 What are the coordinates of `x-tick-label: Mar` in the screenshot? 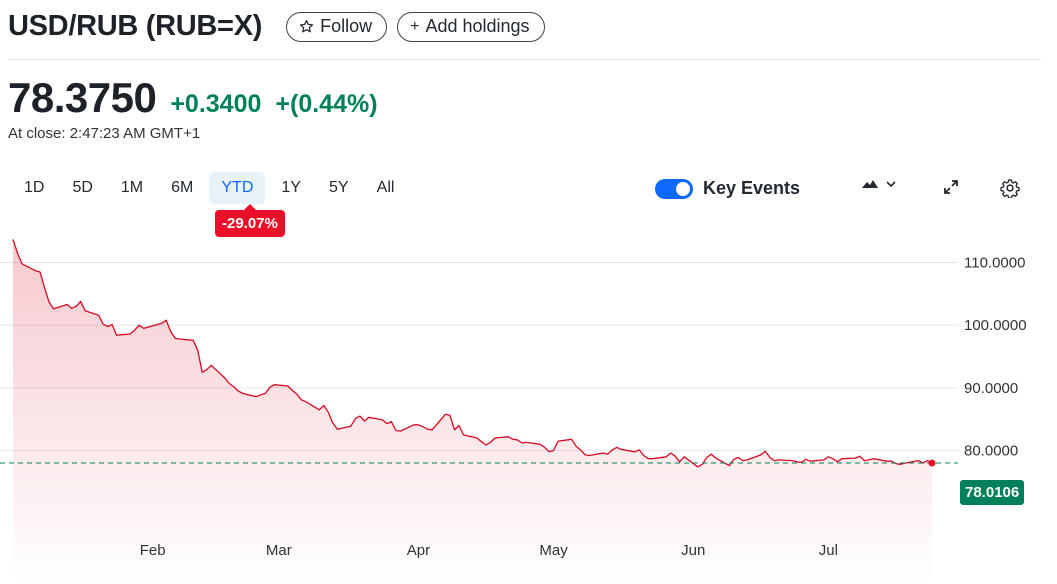 It's located at (279, 550).